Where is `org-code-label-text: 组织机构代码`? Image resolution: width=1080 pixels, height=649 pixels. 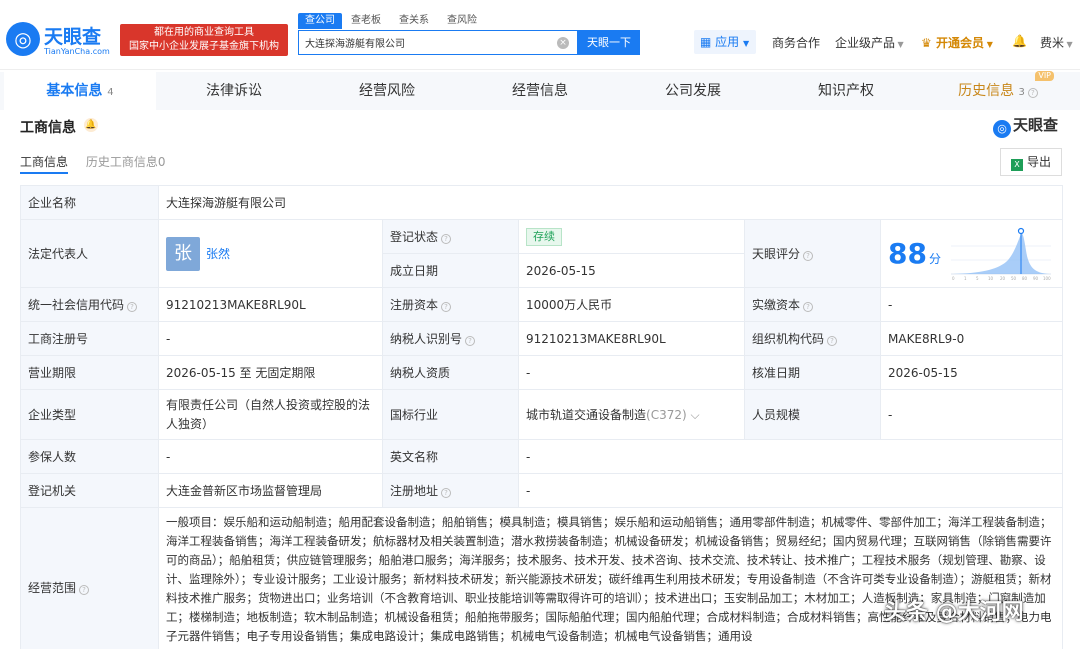
org-code-label-text: 组织机构代码 is located at coordinates (788, 339).